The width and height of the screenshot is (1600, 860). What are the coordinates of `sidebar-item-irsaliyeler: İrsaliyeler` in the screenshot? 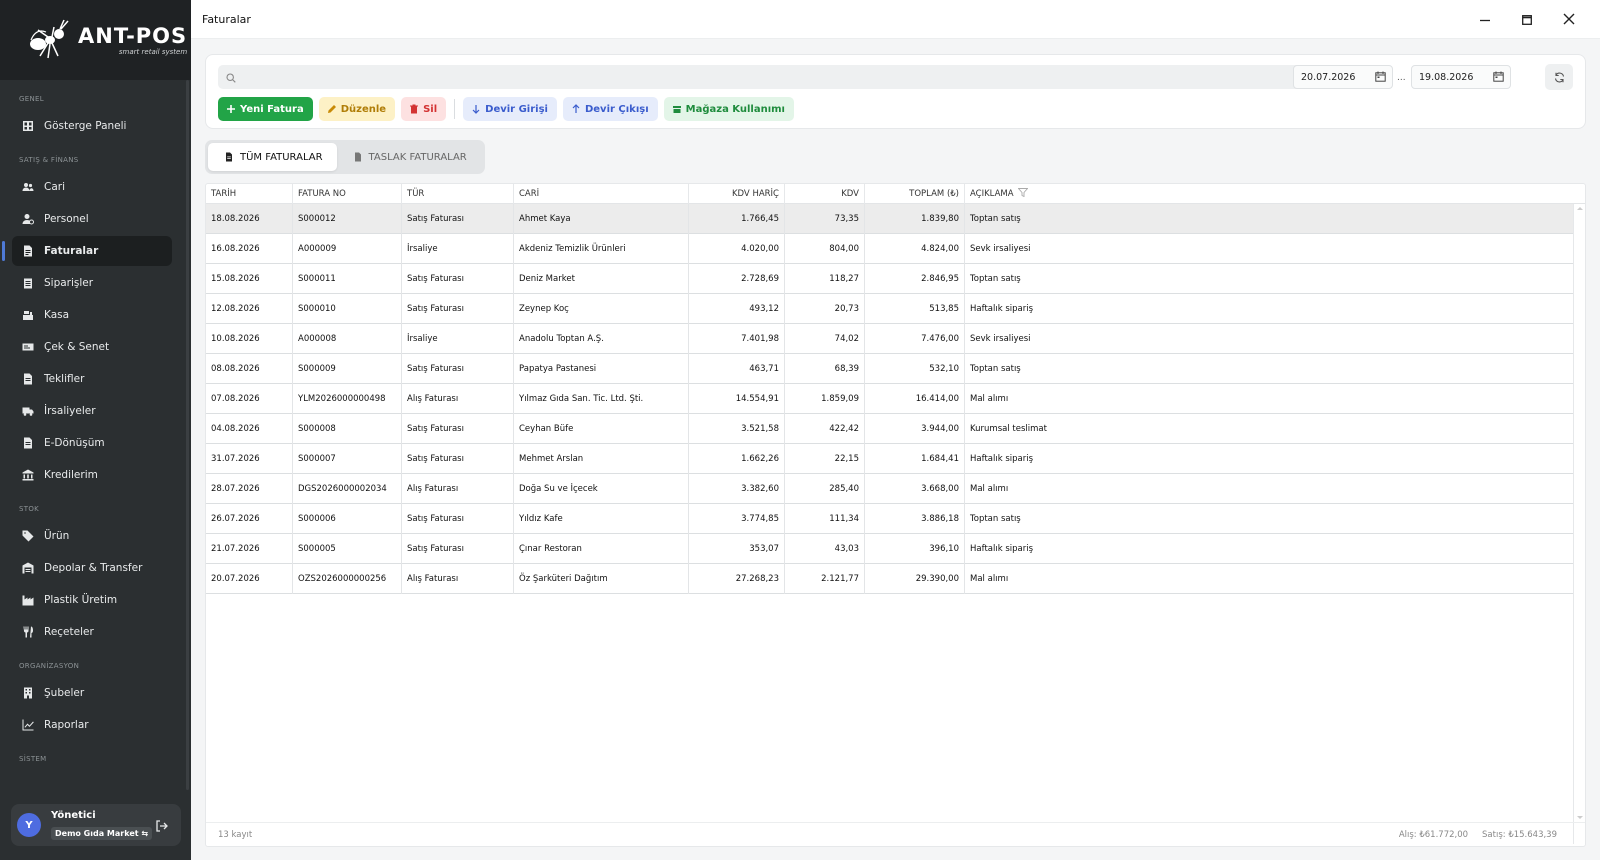 It's located at (92, 411).